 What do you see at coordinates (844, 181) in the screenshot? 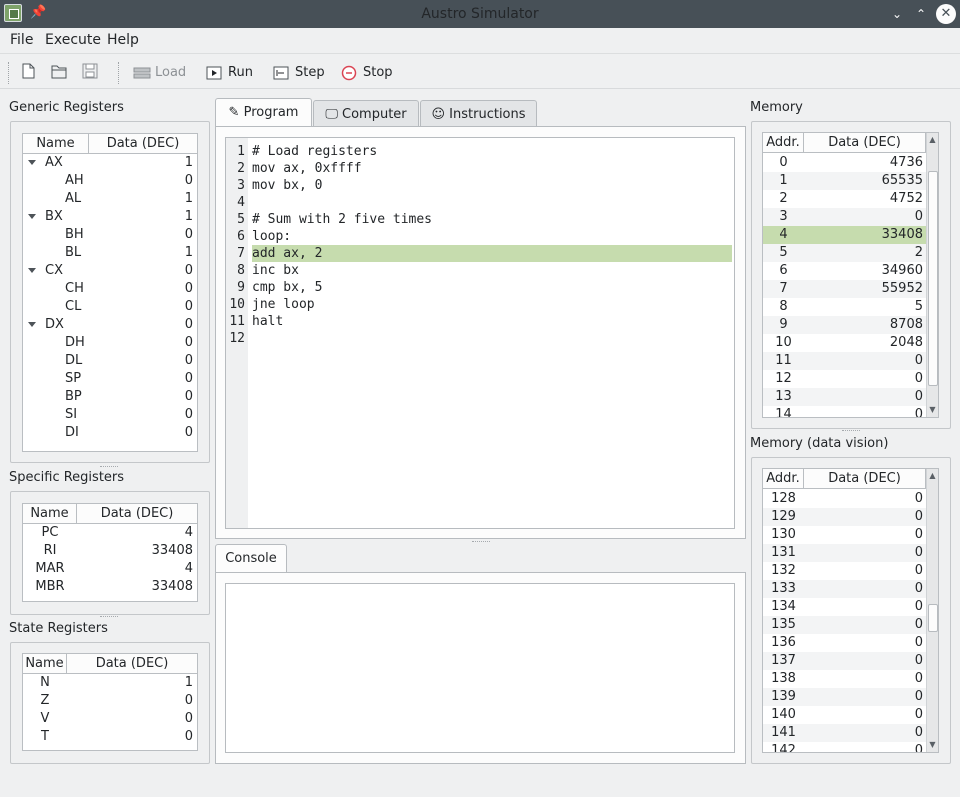
I see `memory-row: 1 65535` at bounding box center [844, 181].